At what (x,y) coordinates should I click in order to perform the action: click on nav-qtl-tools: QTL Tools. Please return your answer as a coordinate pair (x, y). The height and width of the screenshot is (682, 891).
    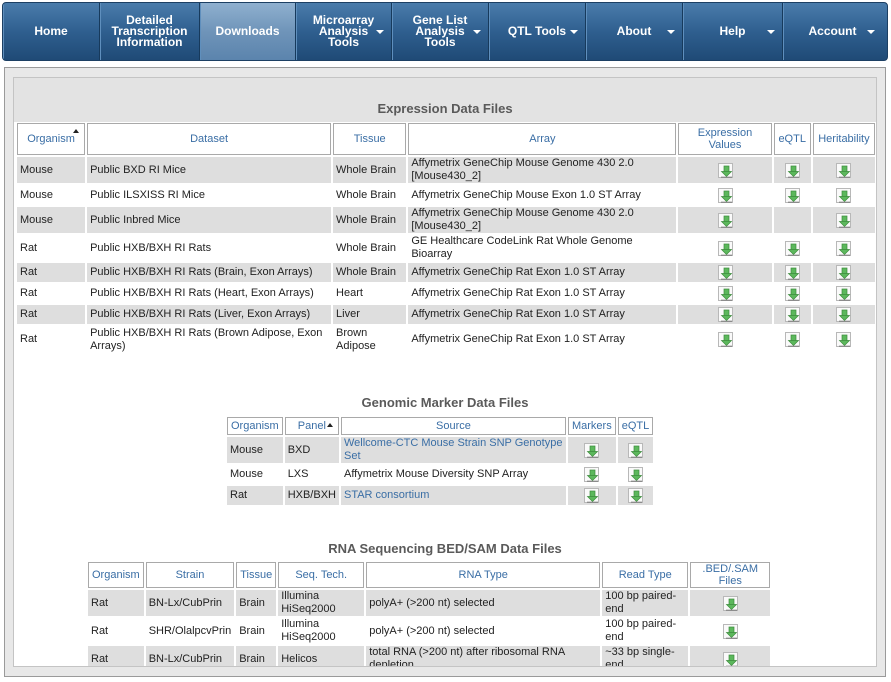
    Looking at the image, I should click on (537, 31).